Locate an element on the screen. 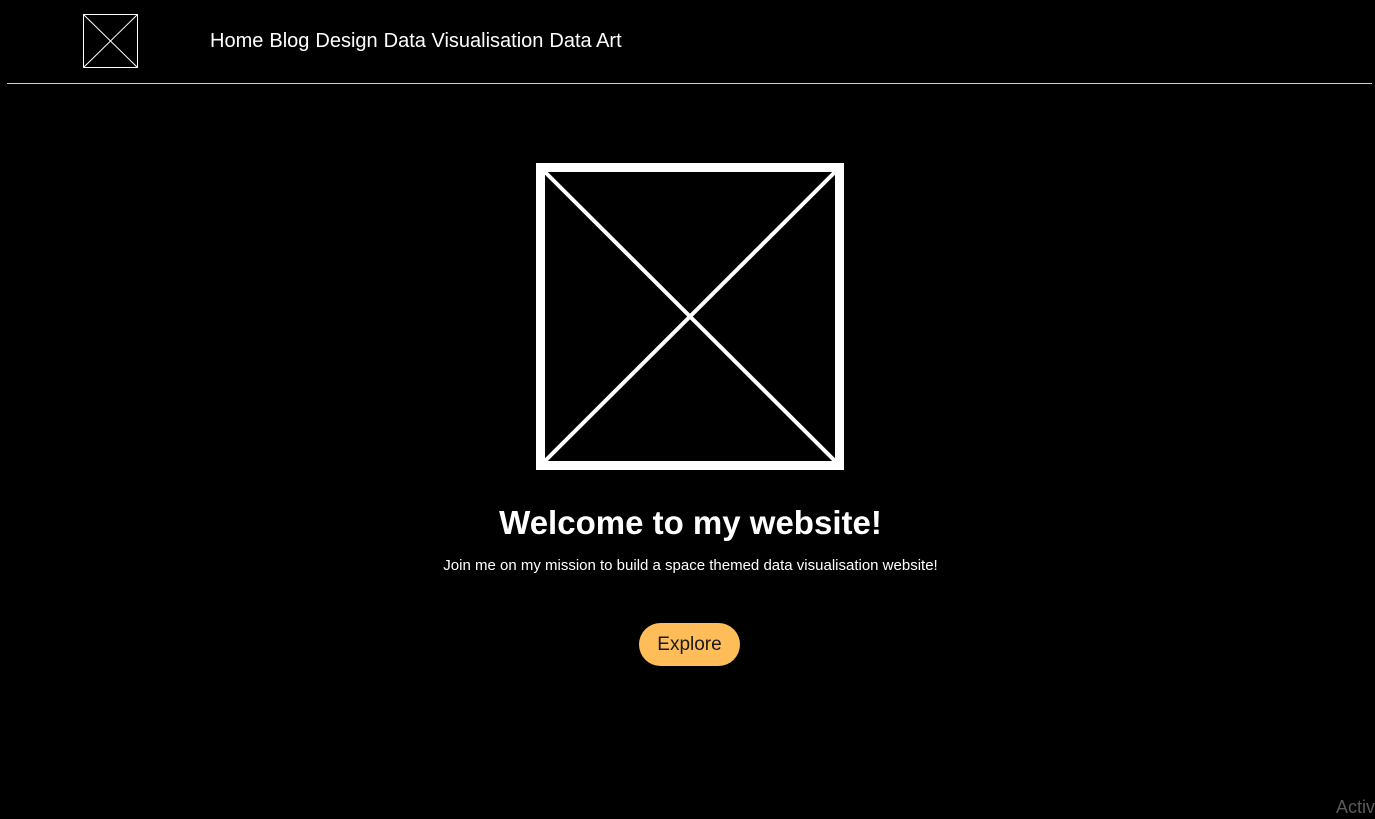 The image size is (1375, 819). nav-link-home: Home is located at coordinates (236, 41).